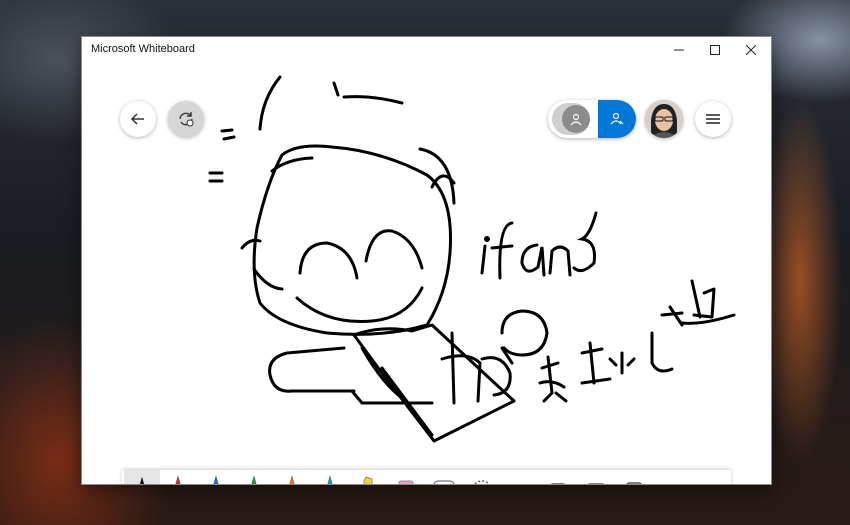  I want to click on pen-rainbow-tool, so click(292, 477).